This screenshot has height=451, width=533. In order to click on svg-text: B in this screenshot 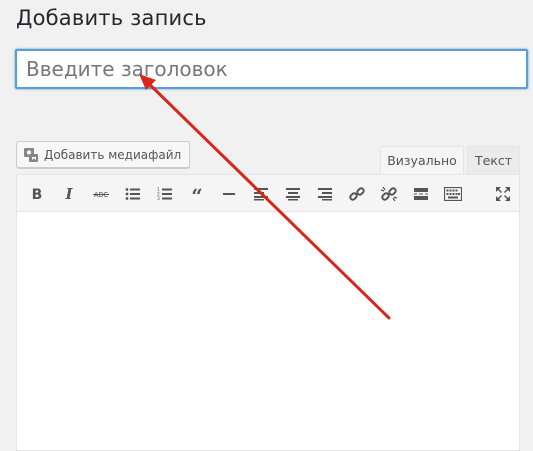, I will do `click(37, 194)`.